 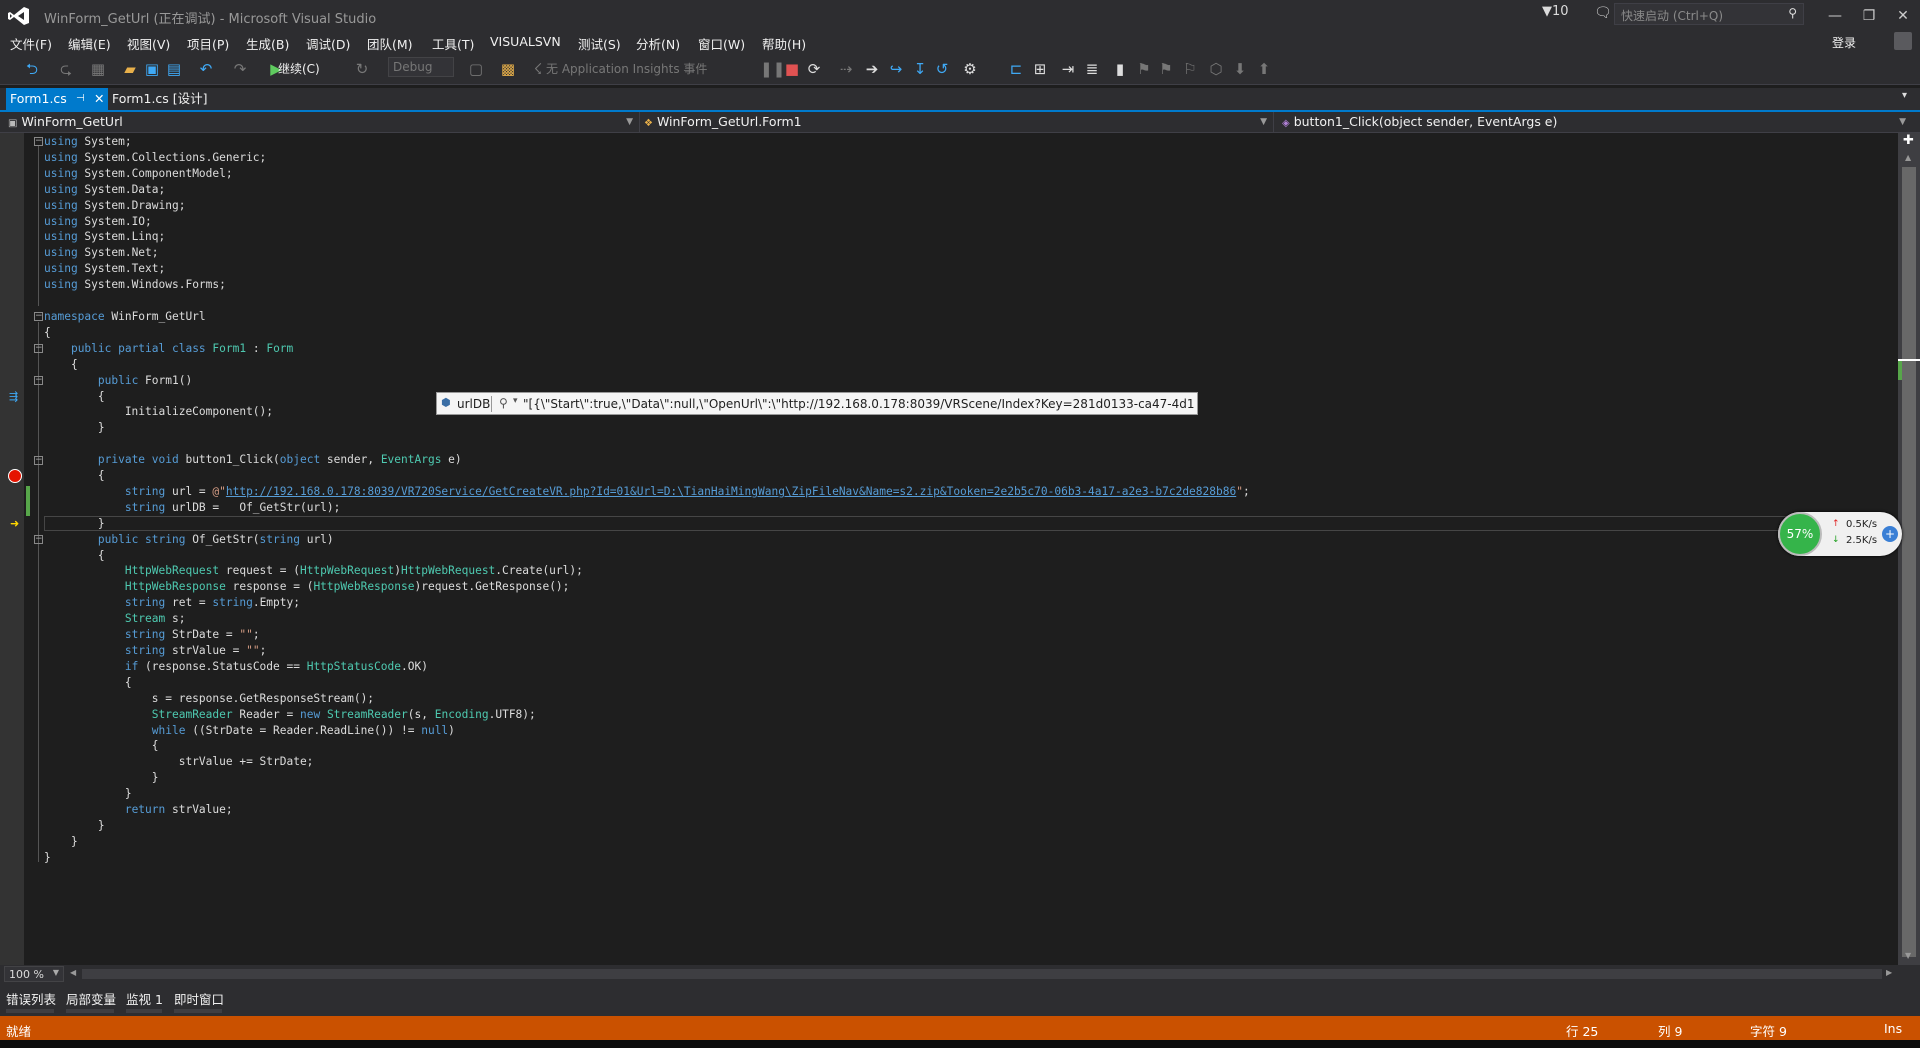 I want to click on step-out-icon: ↧, so click(x=920, y=69).